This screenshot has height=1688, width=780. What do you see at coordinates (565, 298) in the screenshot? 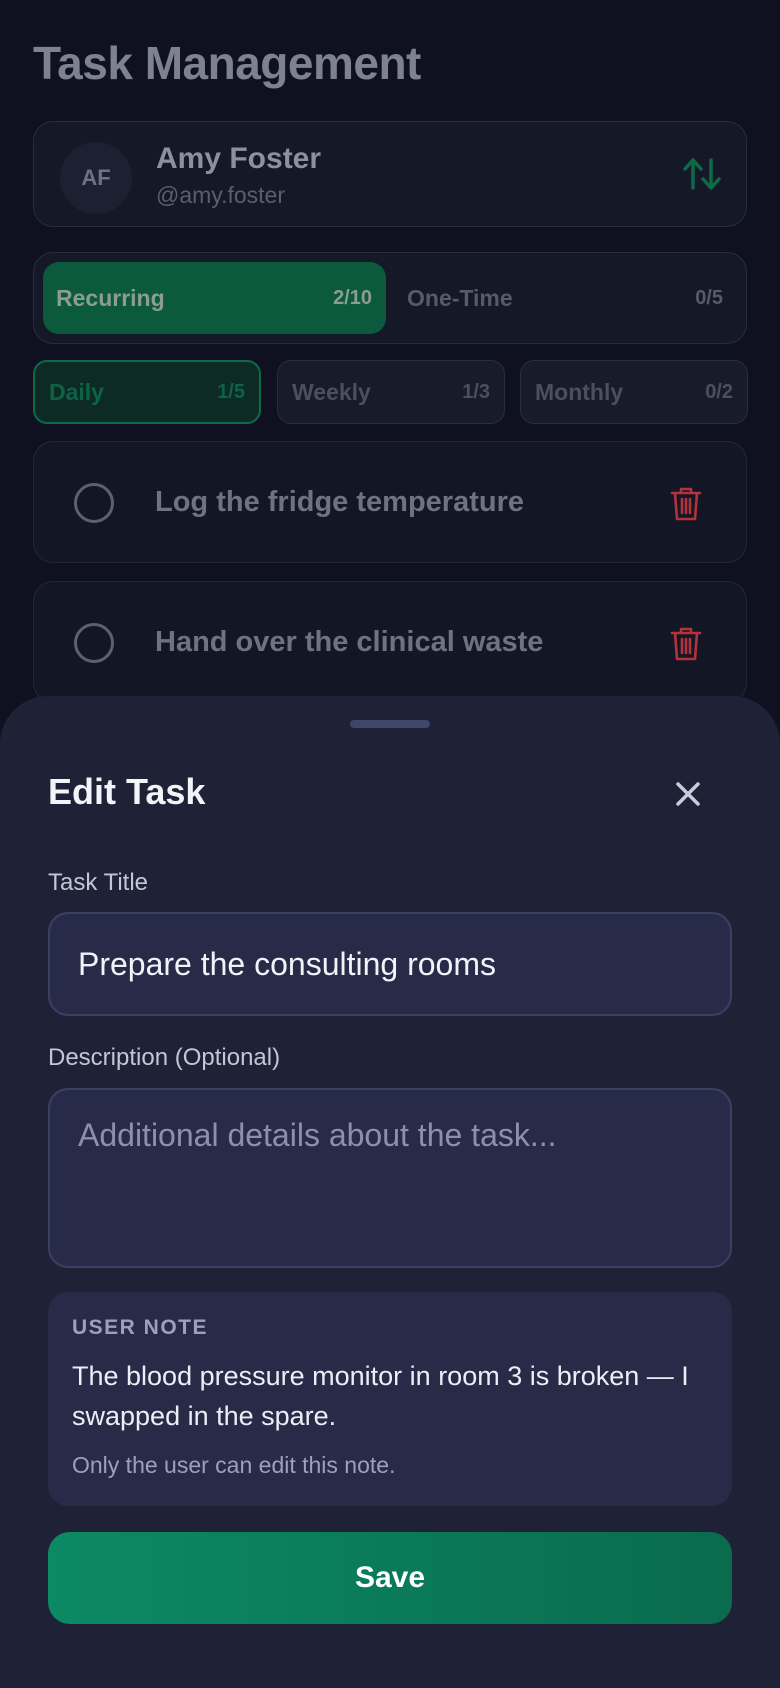
I see `tab-one-time: One-Time 0/5` at bounding box center [565, 298].